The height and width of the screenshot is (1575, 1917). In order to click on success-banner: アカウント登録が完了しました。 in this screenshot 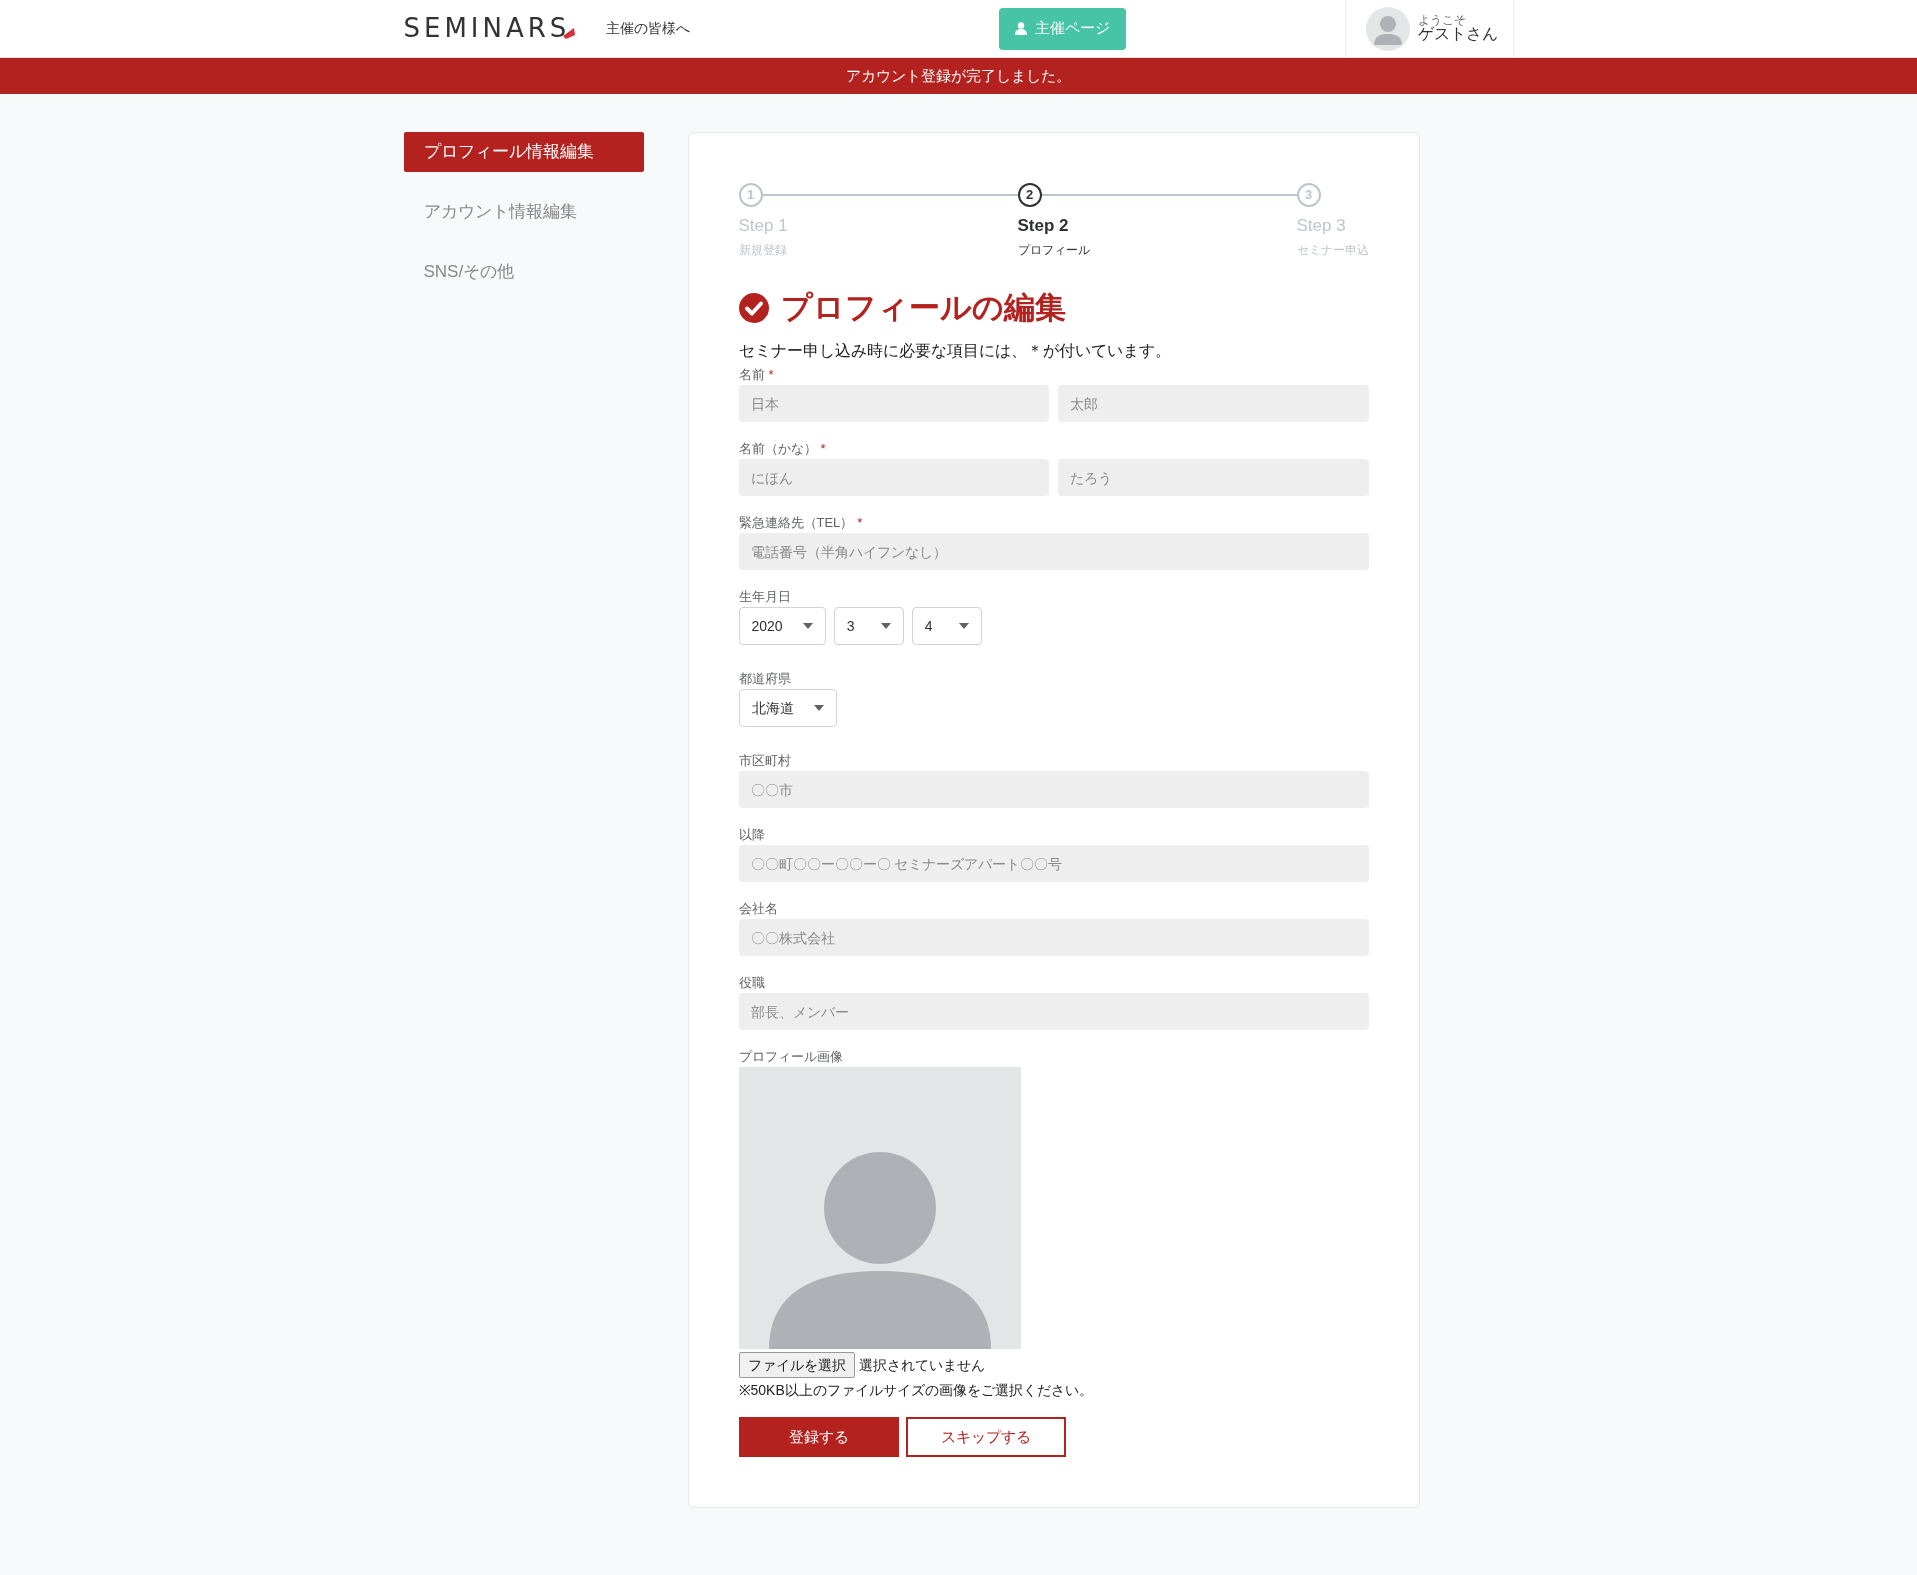, I will do `click(958, 76)`.